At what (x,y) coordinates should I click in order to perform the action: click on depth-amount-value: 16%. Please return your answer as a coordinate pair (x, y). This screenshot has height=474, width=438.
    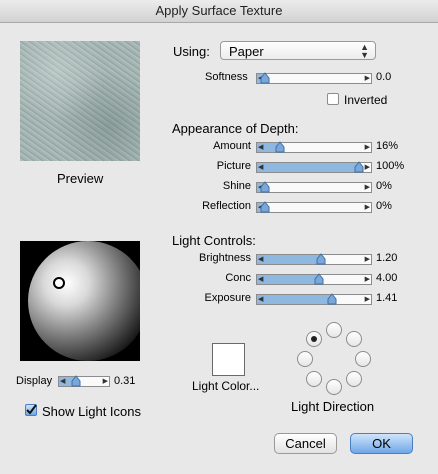
    Looking at the image, I should click on (387, 146).